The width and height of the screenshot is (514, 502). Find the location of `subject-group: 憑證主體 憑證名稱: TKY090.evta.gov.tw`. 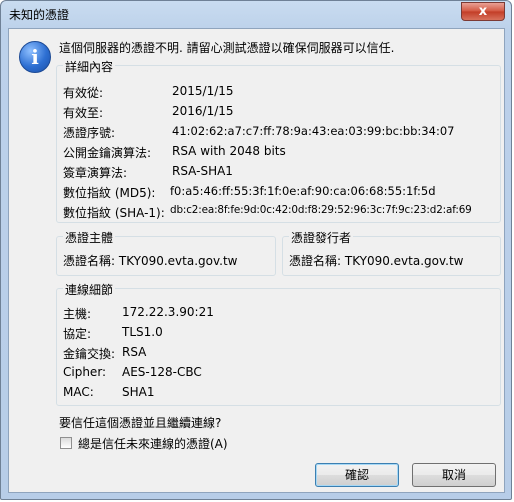

subject-group: 憑證主體 憑證名稱: TKY090.evta.gov.tw is located at coordinates (166, 252).